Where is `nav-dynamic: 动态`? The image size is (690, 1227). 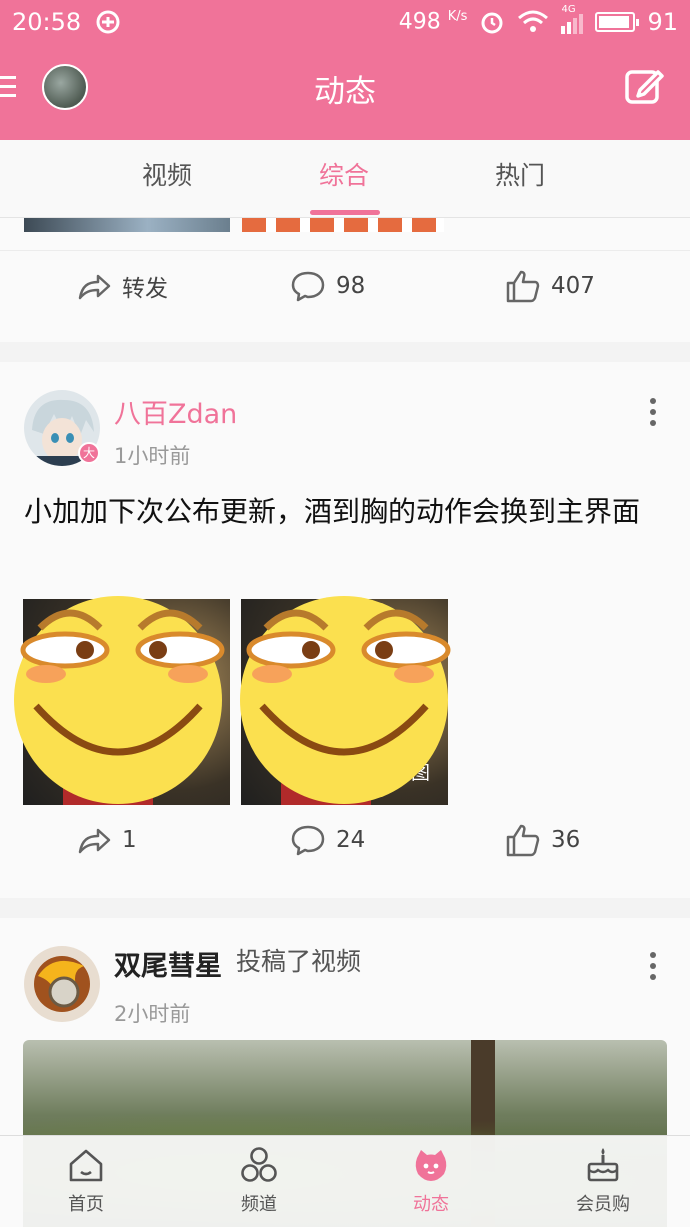 nav-dynamic: 动态 is located at coordinates (431, 1181).